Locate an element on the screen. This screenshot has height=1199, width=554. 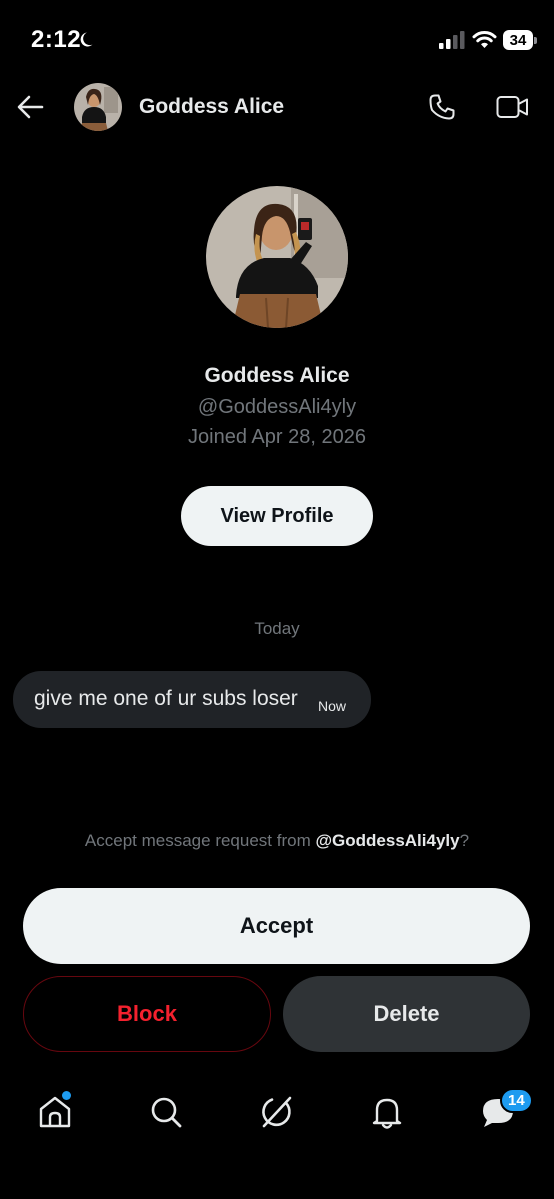
battery-level: 34 is located at coordinates (518, 40).